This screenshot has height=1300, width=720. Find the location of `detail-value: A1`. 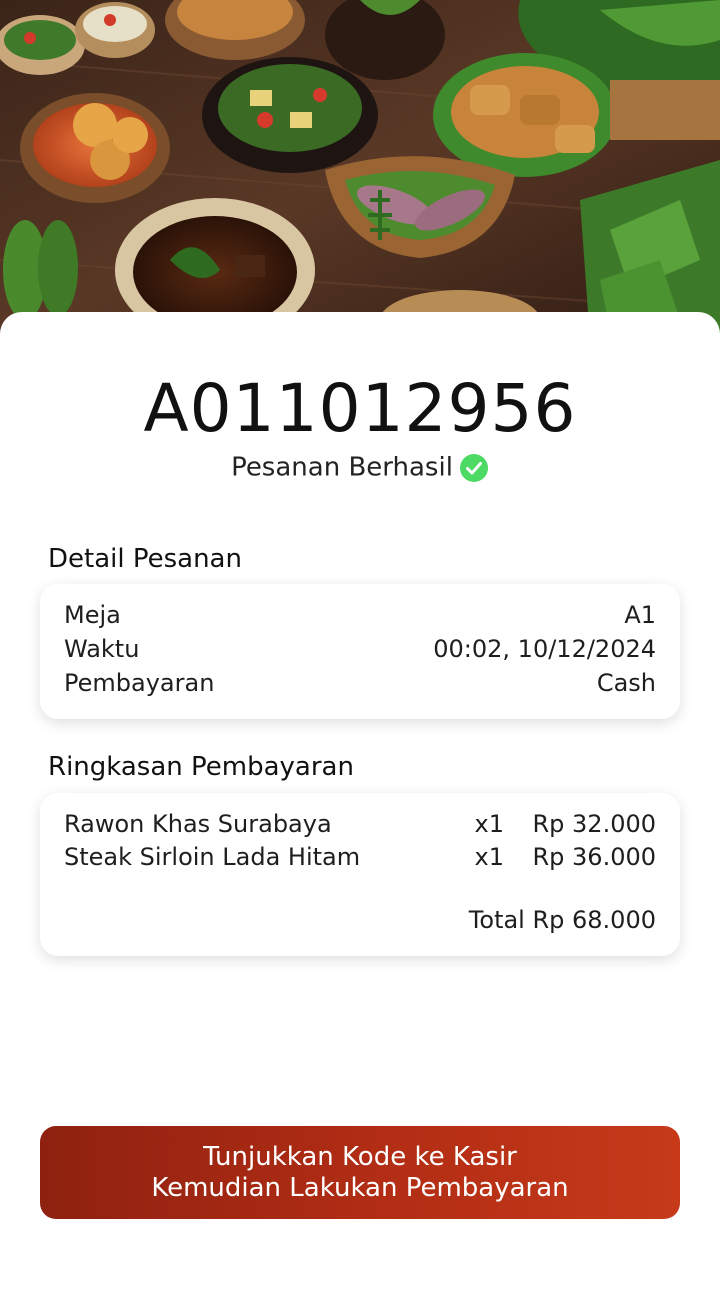

detail-value: A1 is located at coordinates (640, 615).